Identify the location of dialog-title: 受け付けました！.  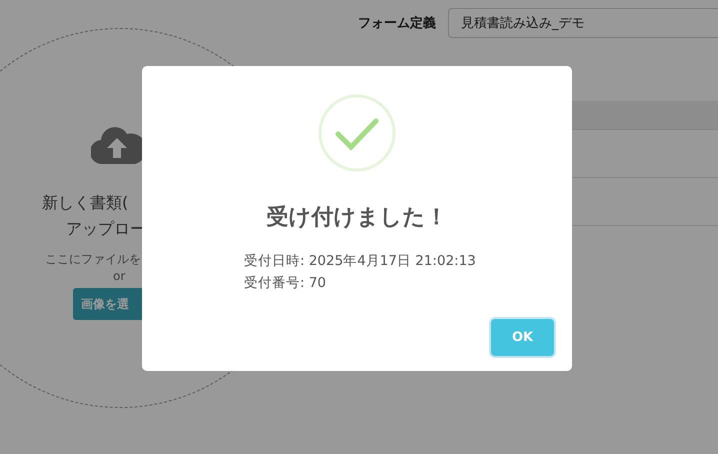
(357, 218).